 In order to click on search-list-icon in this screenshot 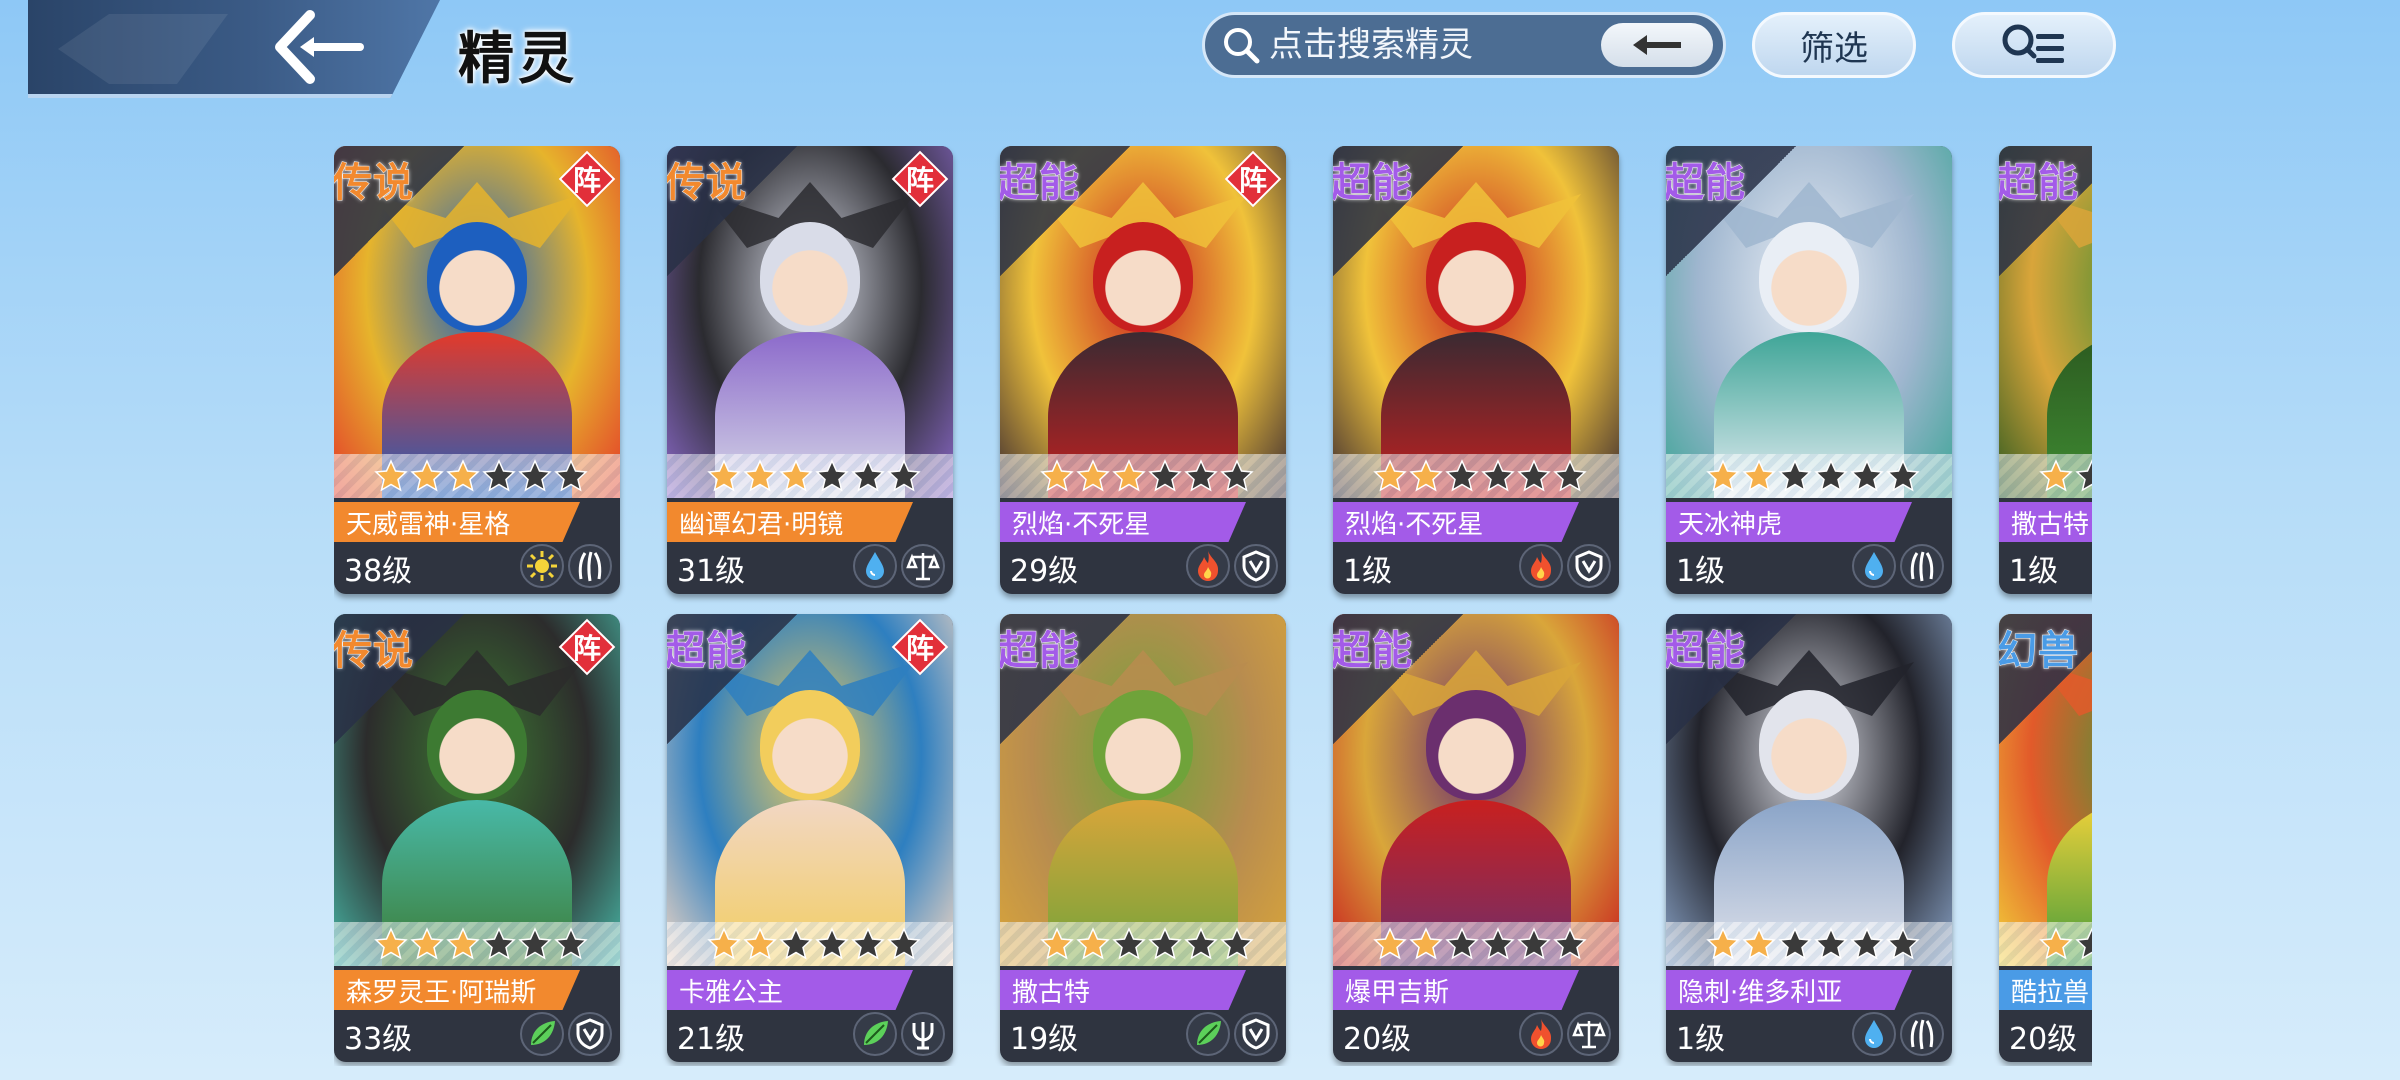, I will do `click(2033, 43)`.